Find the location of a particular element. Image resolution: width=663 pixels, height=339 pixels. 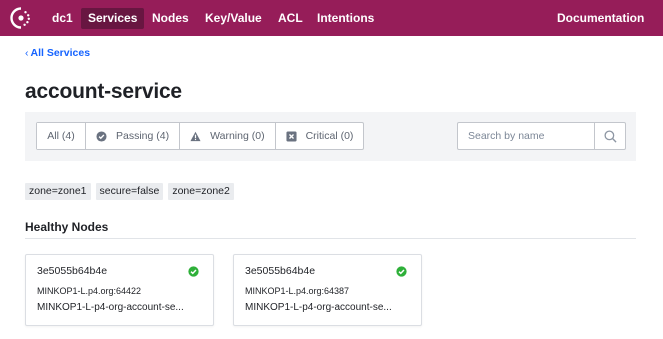

check-circle-icon is located at coordinates (101, 136).